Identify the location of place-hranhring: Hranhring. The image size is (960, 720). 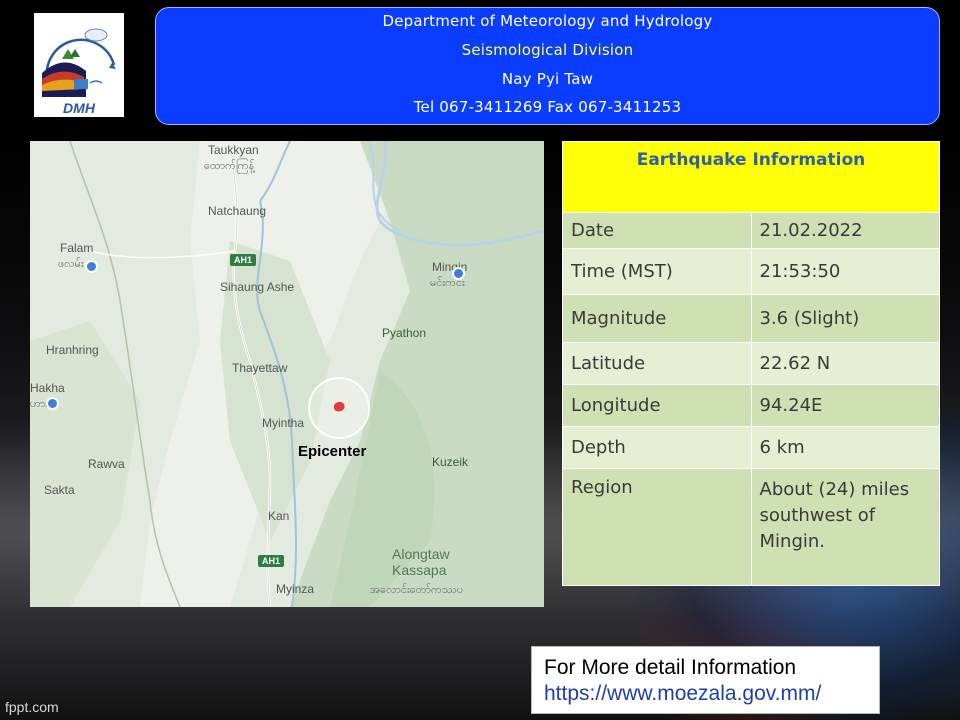
(72, 350).